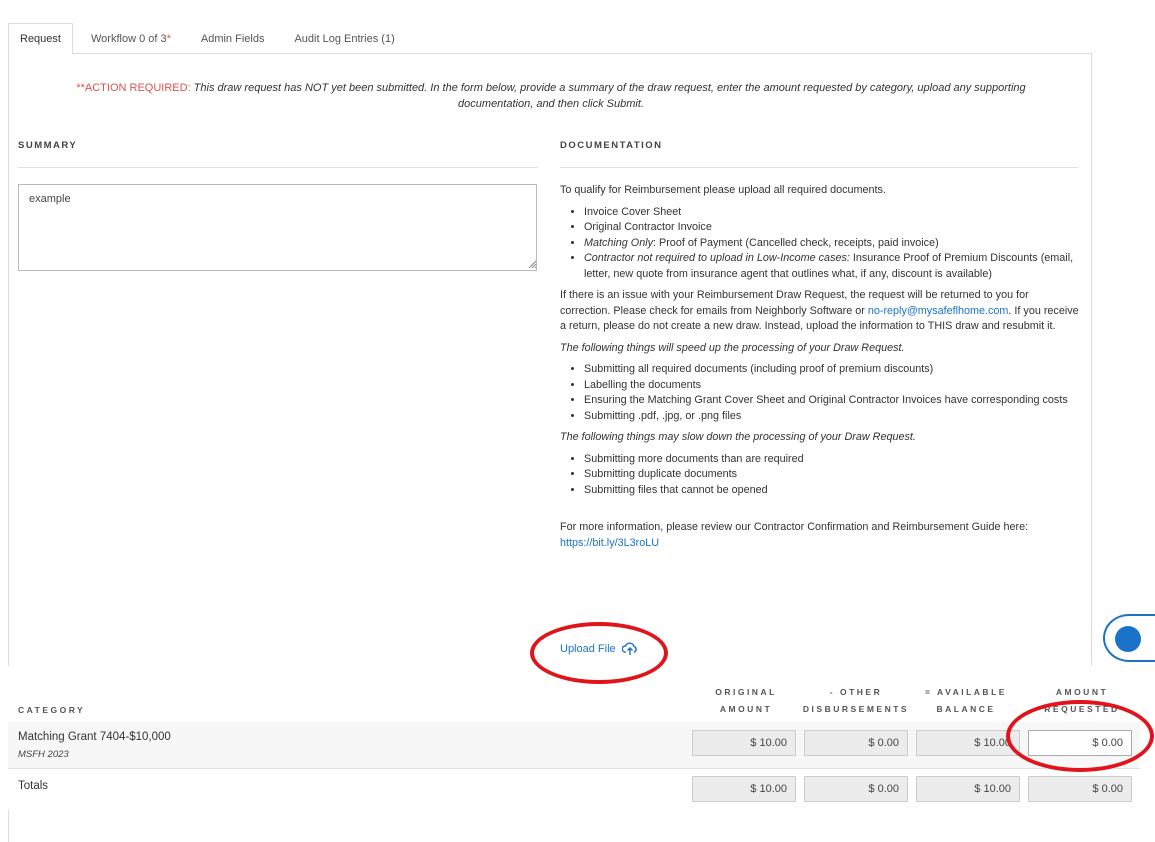 The height and width of the screenshot is (842, 1155). Describe the element at coordinates (966, 700) in the screenshot. I see `column-header-available-balance: = AVAILABLE BALANCE` at that location.